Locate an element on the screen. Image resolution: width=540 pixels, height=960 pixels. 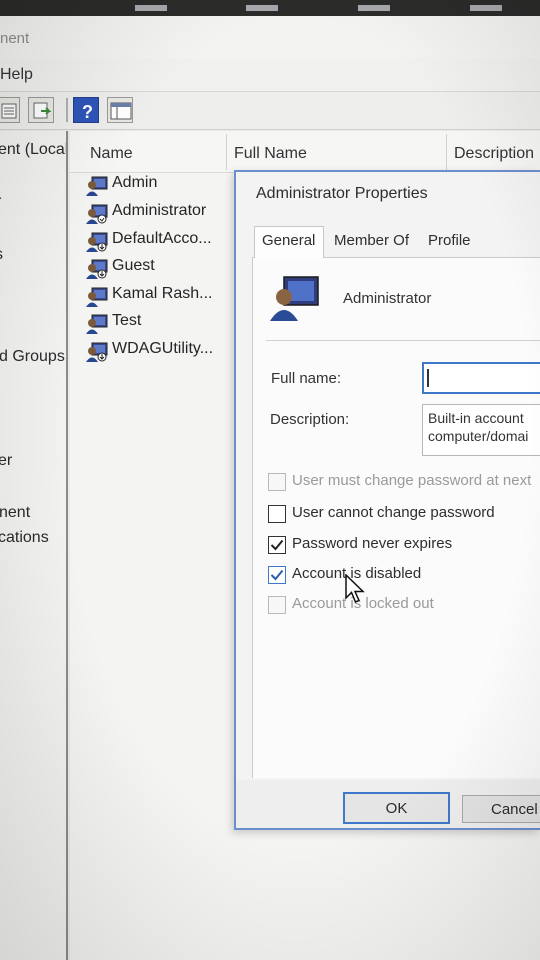
tree-item-groups: s is located at coordinates (1, 255).